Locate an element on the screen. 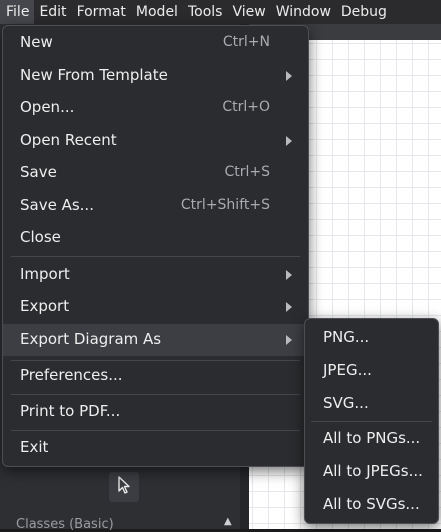 The width and height of the screenshot is (441, 532). menu-item-label: Close is located at coordinates (40, 237).